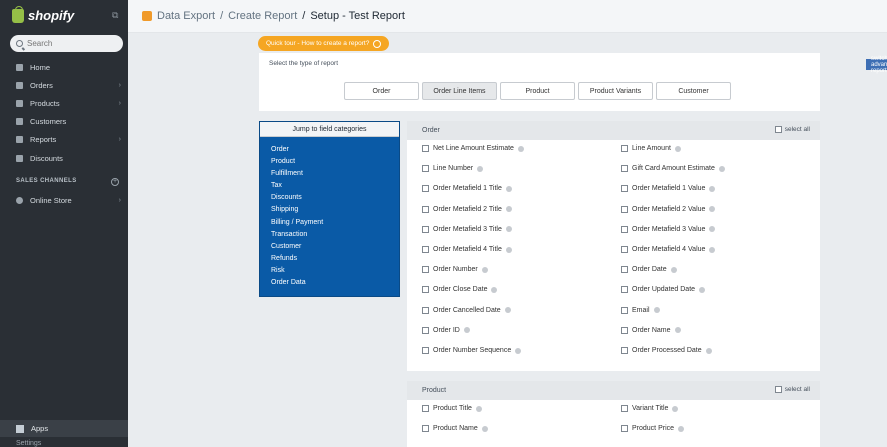 The image size is (887, 447). Describe the element at coordinates (693, 91) in the screenshot. I see `report-type-customer: Customer` at that location.